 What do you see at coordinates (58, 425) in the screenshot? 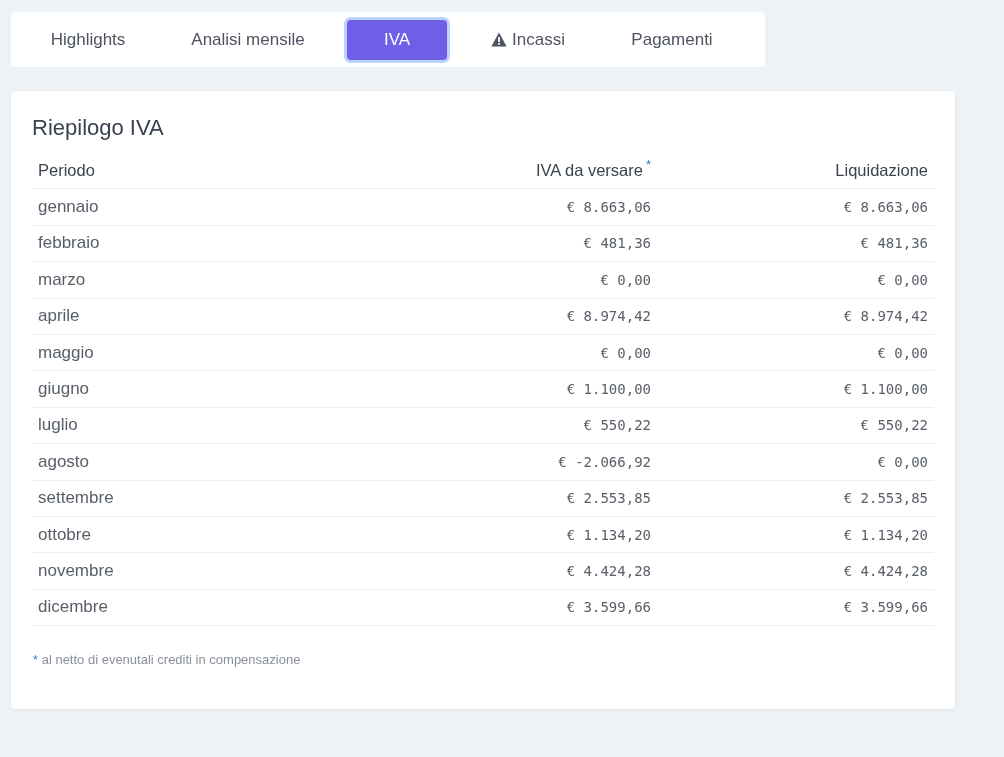
I see `table-cell-text: luglio` at bounding box center [58, 425].